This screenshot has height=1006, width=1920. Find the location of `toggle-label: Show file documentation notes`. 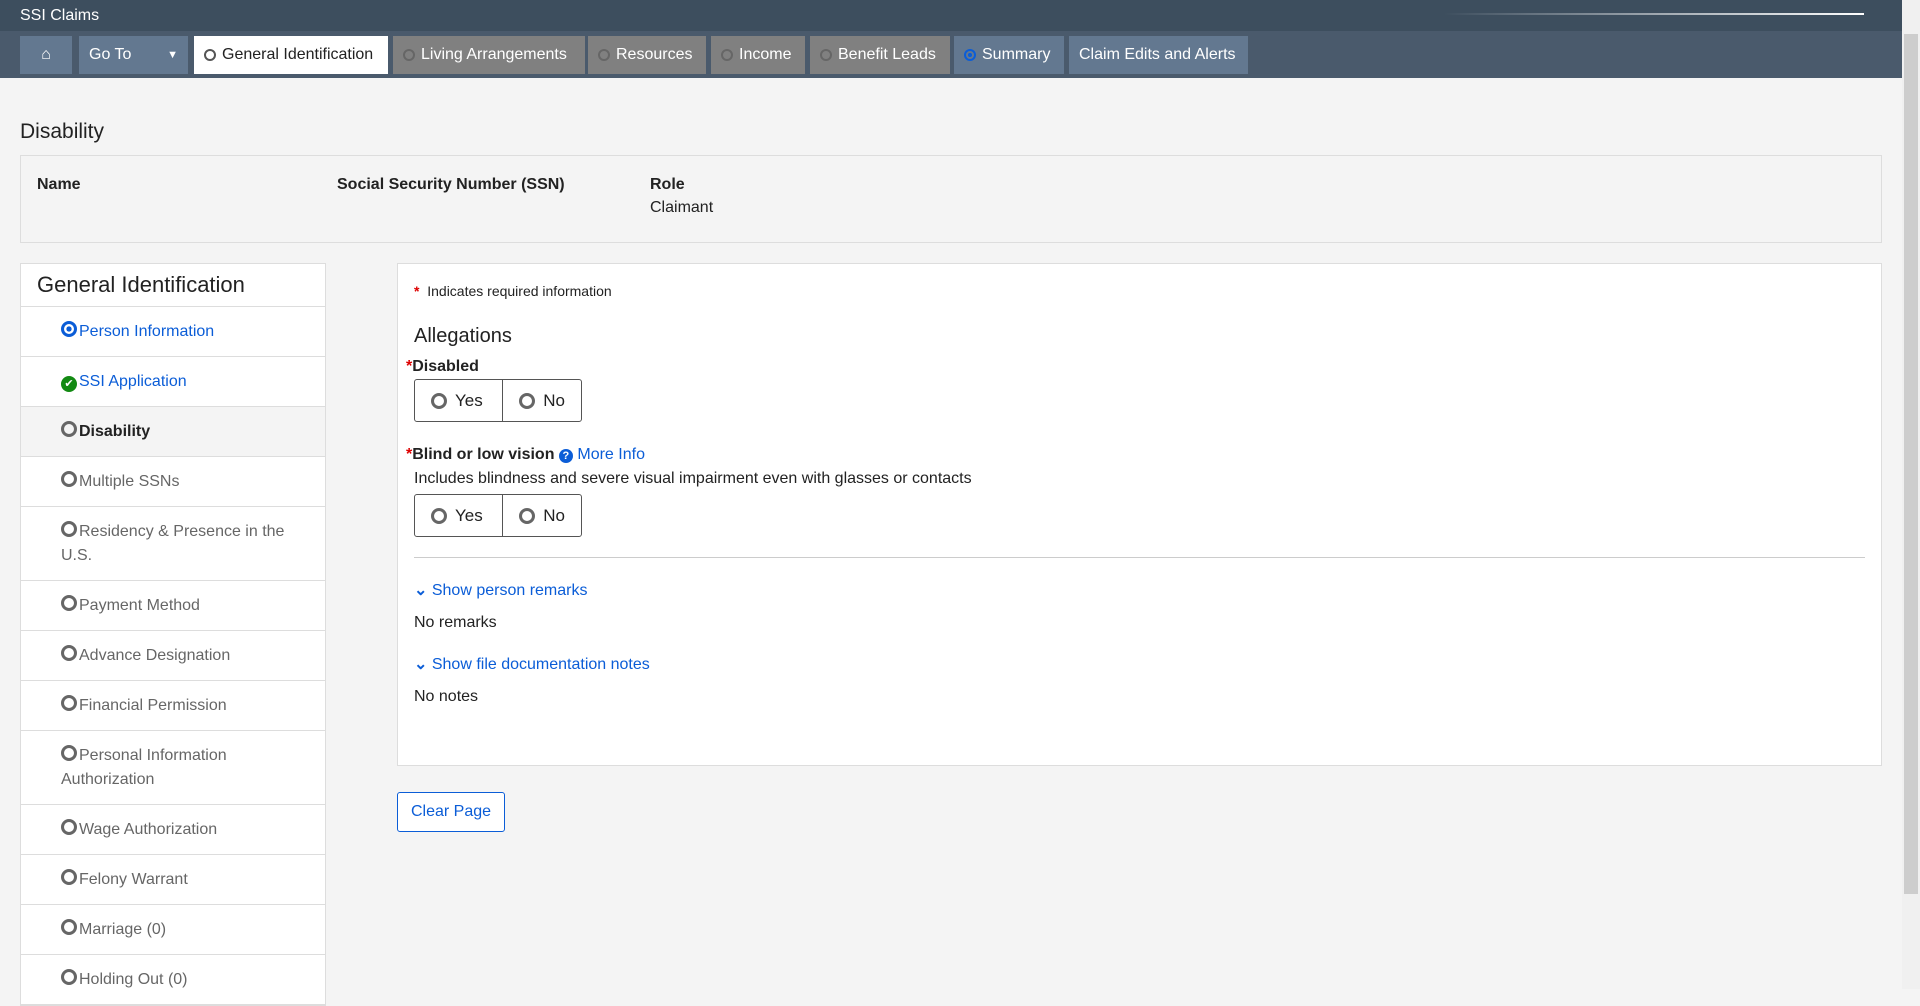

toggle-label: Show file documentation notes is located at coordinates (540, 664).